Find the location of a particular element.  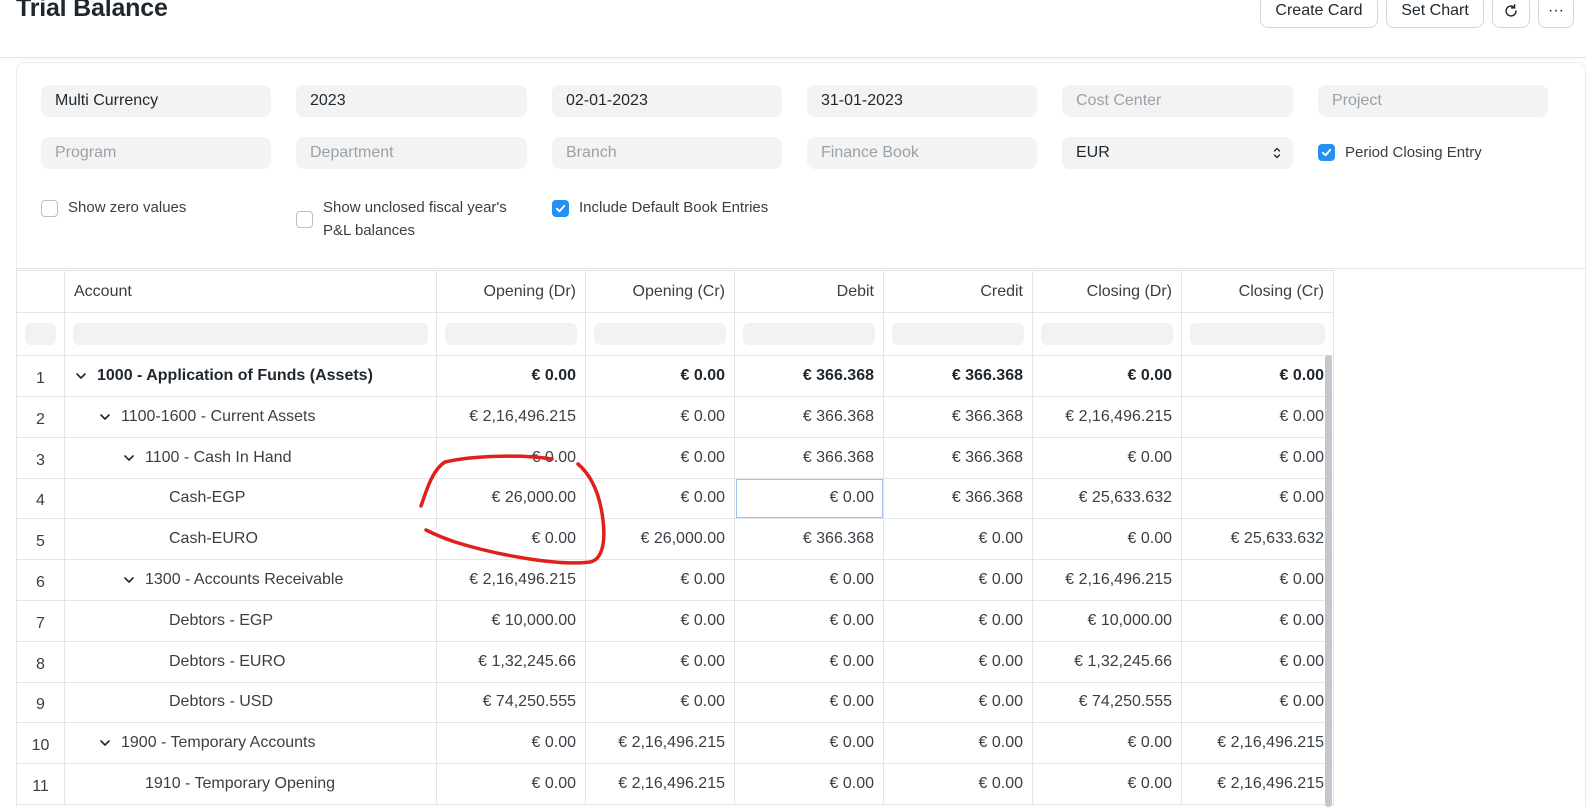

closing-dr-cell: € 74,250.555 is located at coordinates (1107, 702).